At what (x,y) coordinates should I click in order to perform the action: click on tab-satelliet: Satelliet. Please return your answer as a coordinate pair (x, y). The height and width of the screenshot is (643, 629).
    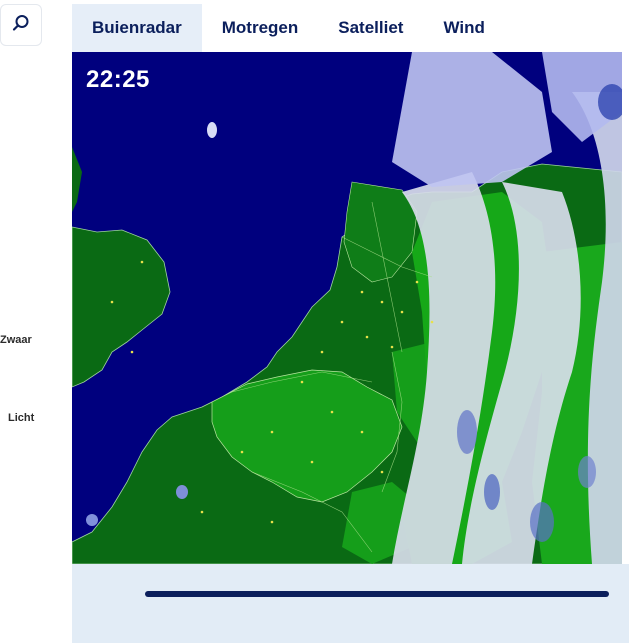
    Looking at the image, I should click on (370, 28).